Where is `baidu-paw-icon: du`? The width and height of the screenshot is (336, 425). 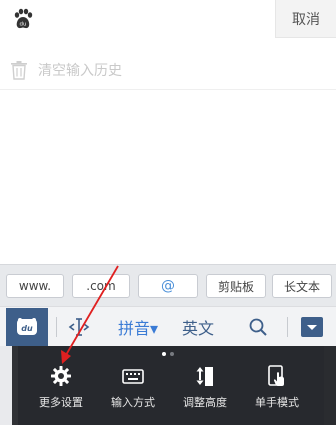
baidu-paw-icon: du is located at coordinates (23, 18).